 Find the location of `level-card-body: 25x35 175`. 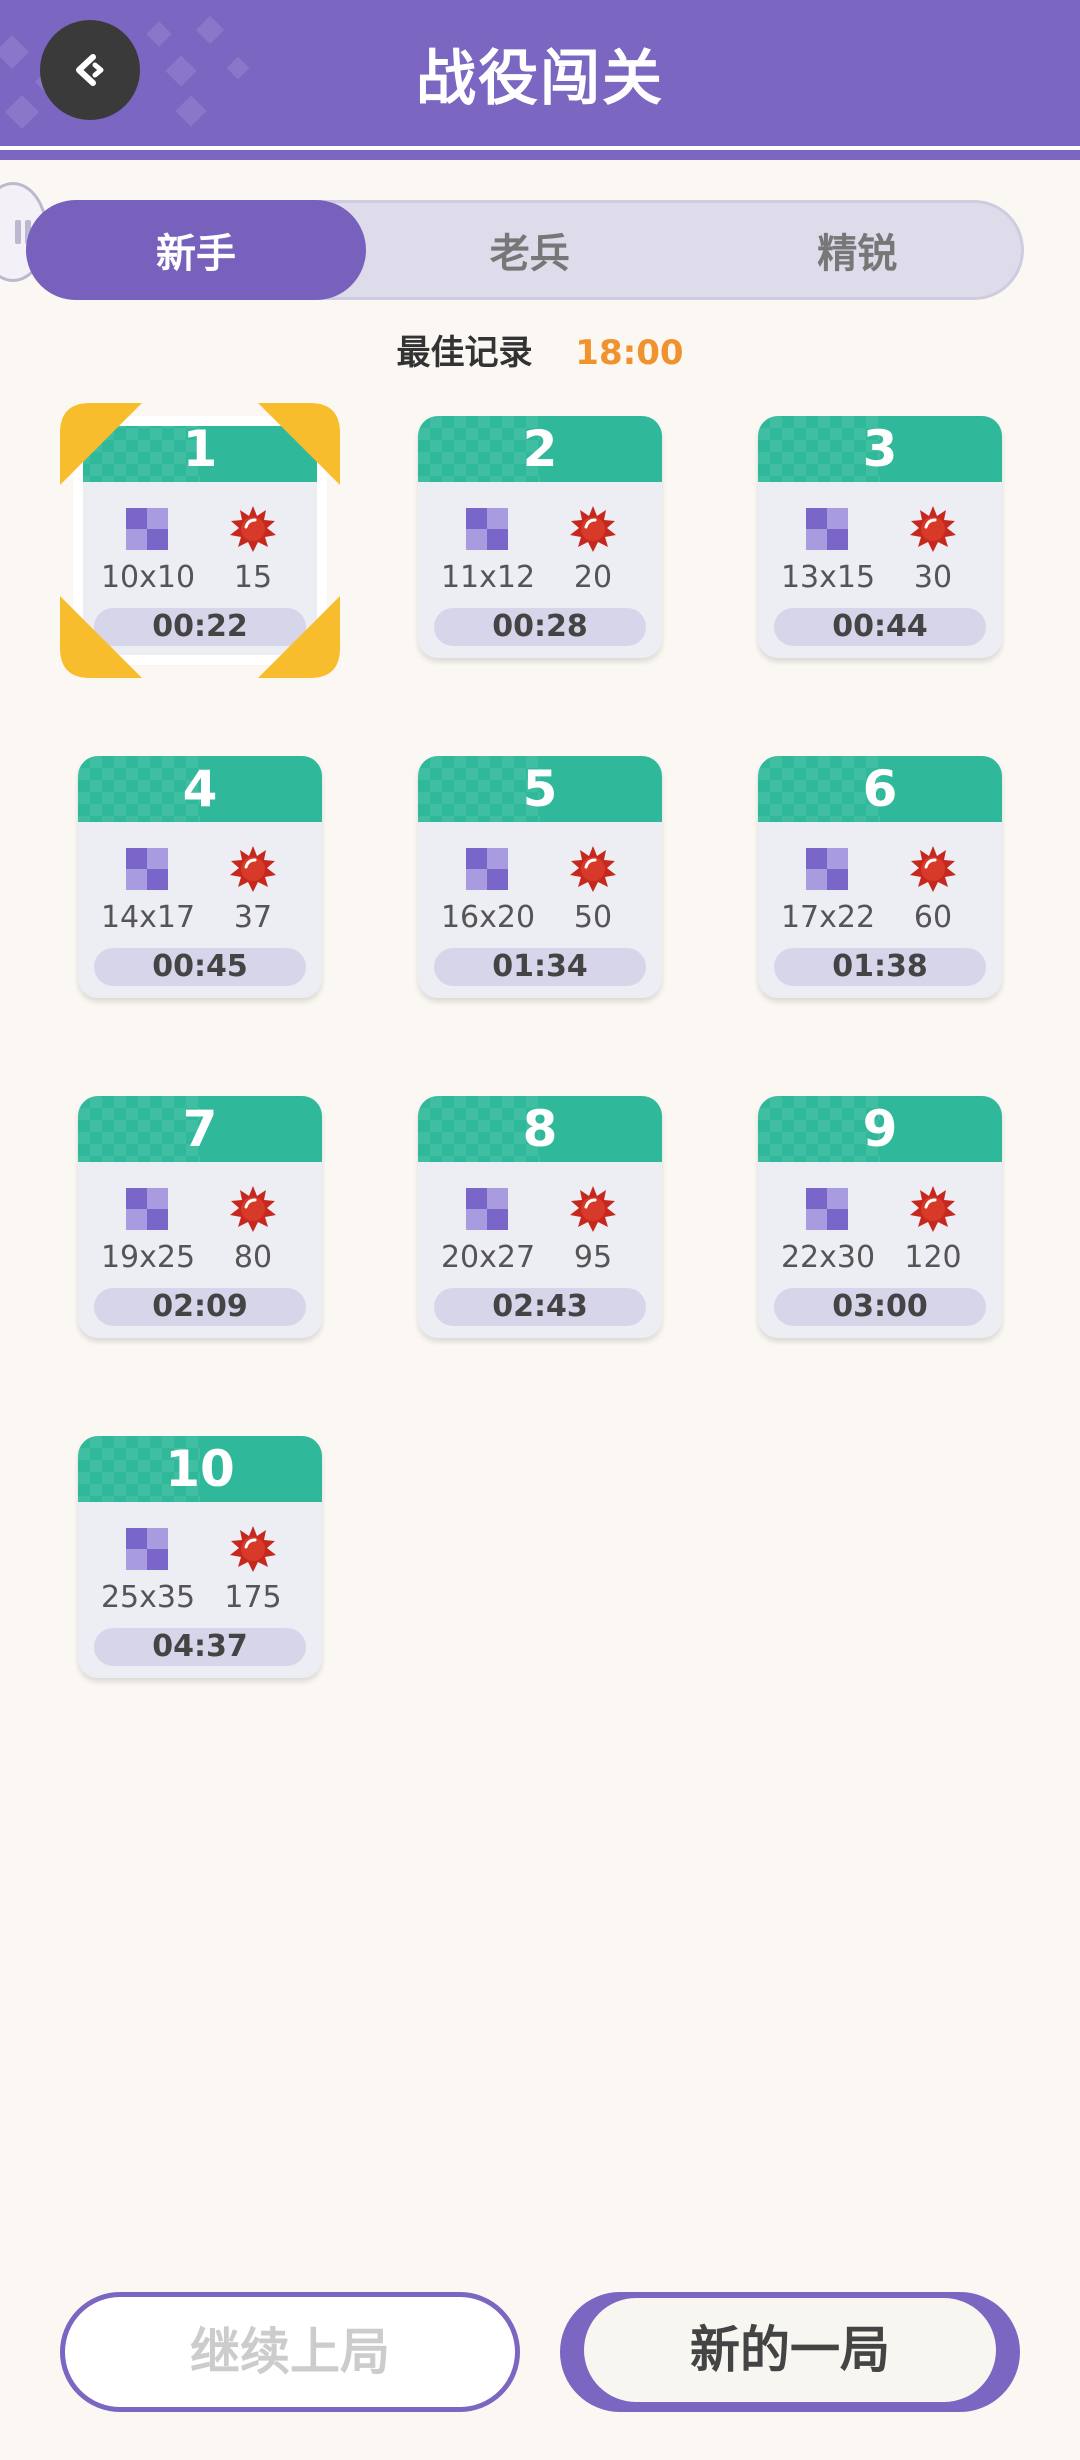

level-card-body: 25x35 175 is located at coordinates (200, 1558).